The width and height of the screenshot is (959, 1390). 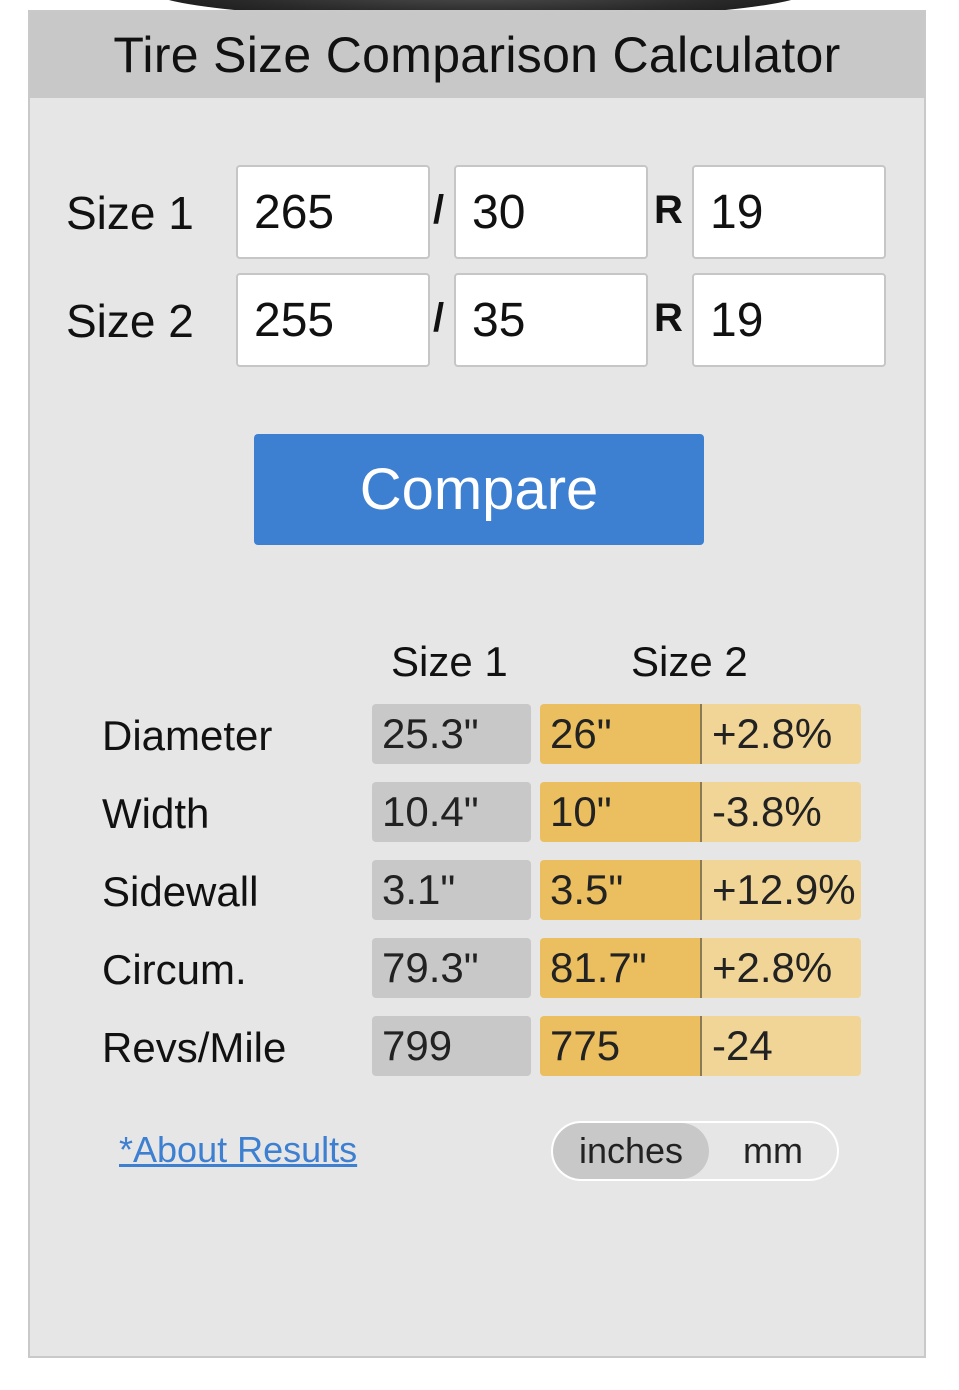 What do you see at coordinates (449, 661) in the screenshot?
I see `results-header-size1: Size 1` at bounding box center [449, 661].